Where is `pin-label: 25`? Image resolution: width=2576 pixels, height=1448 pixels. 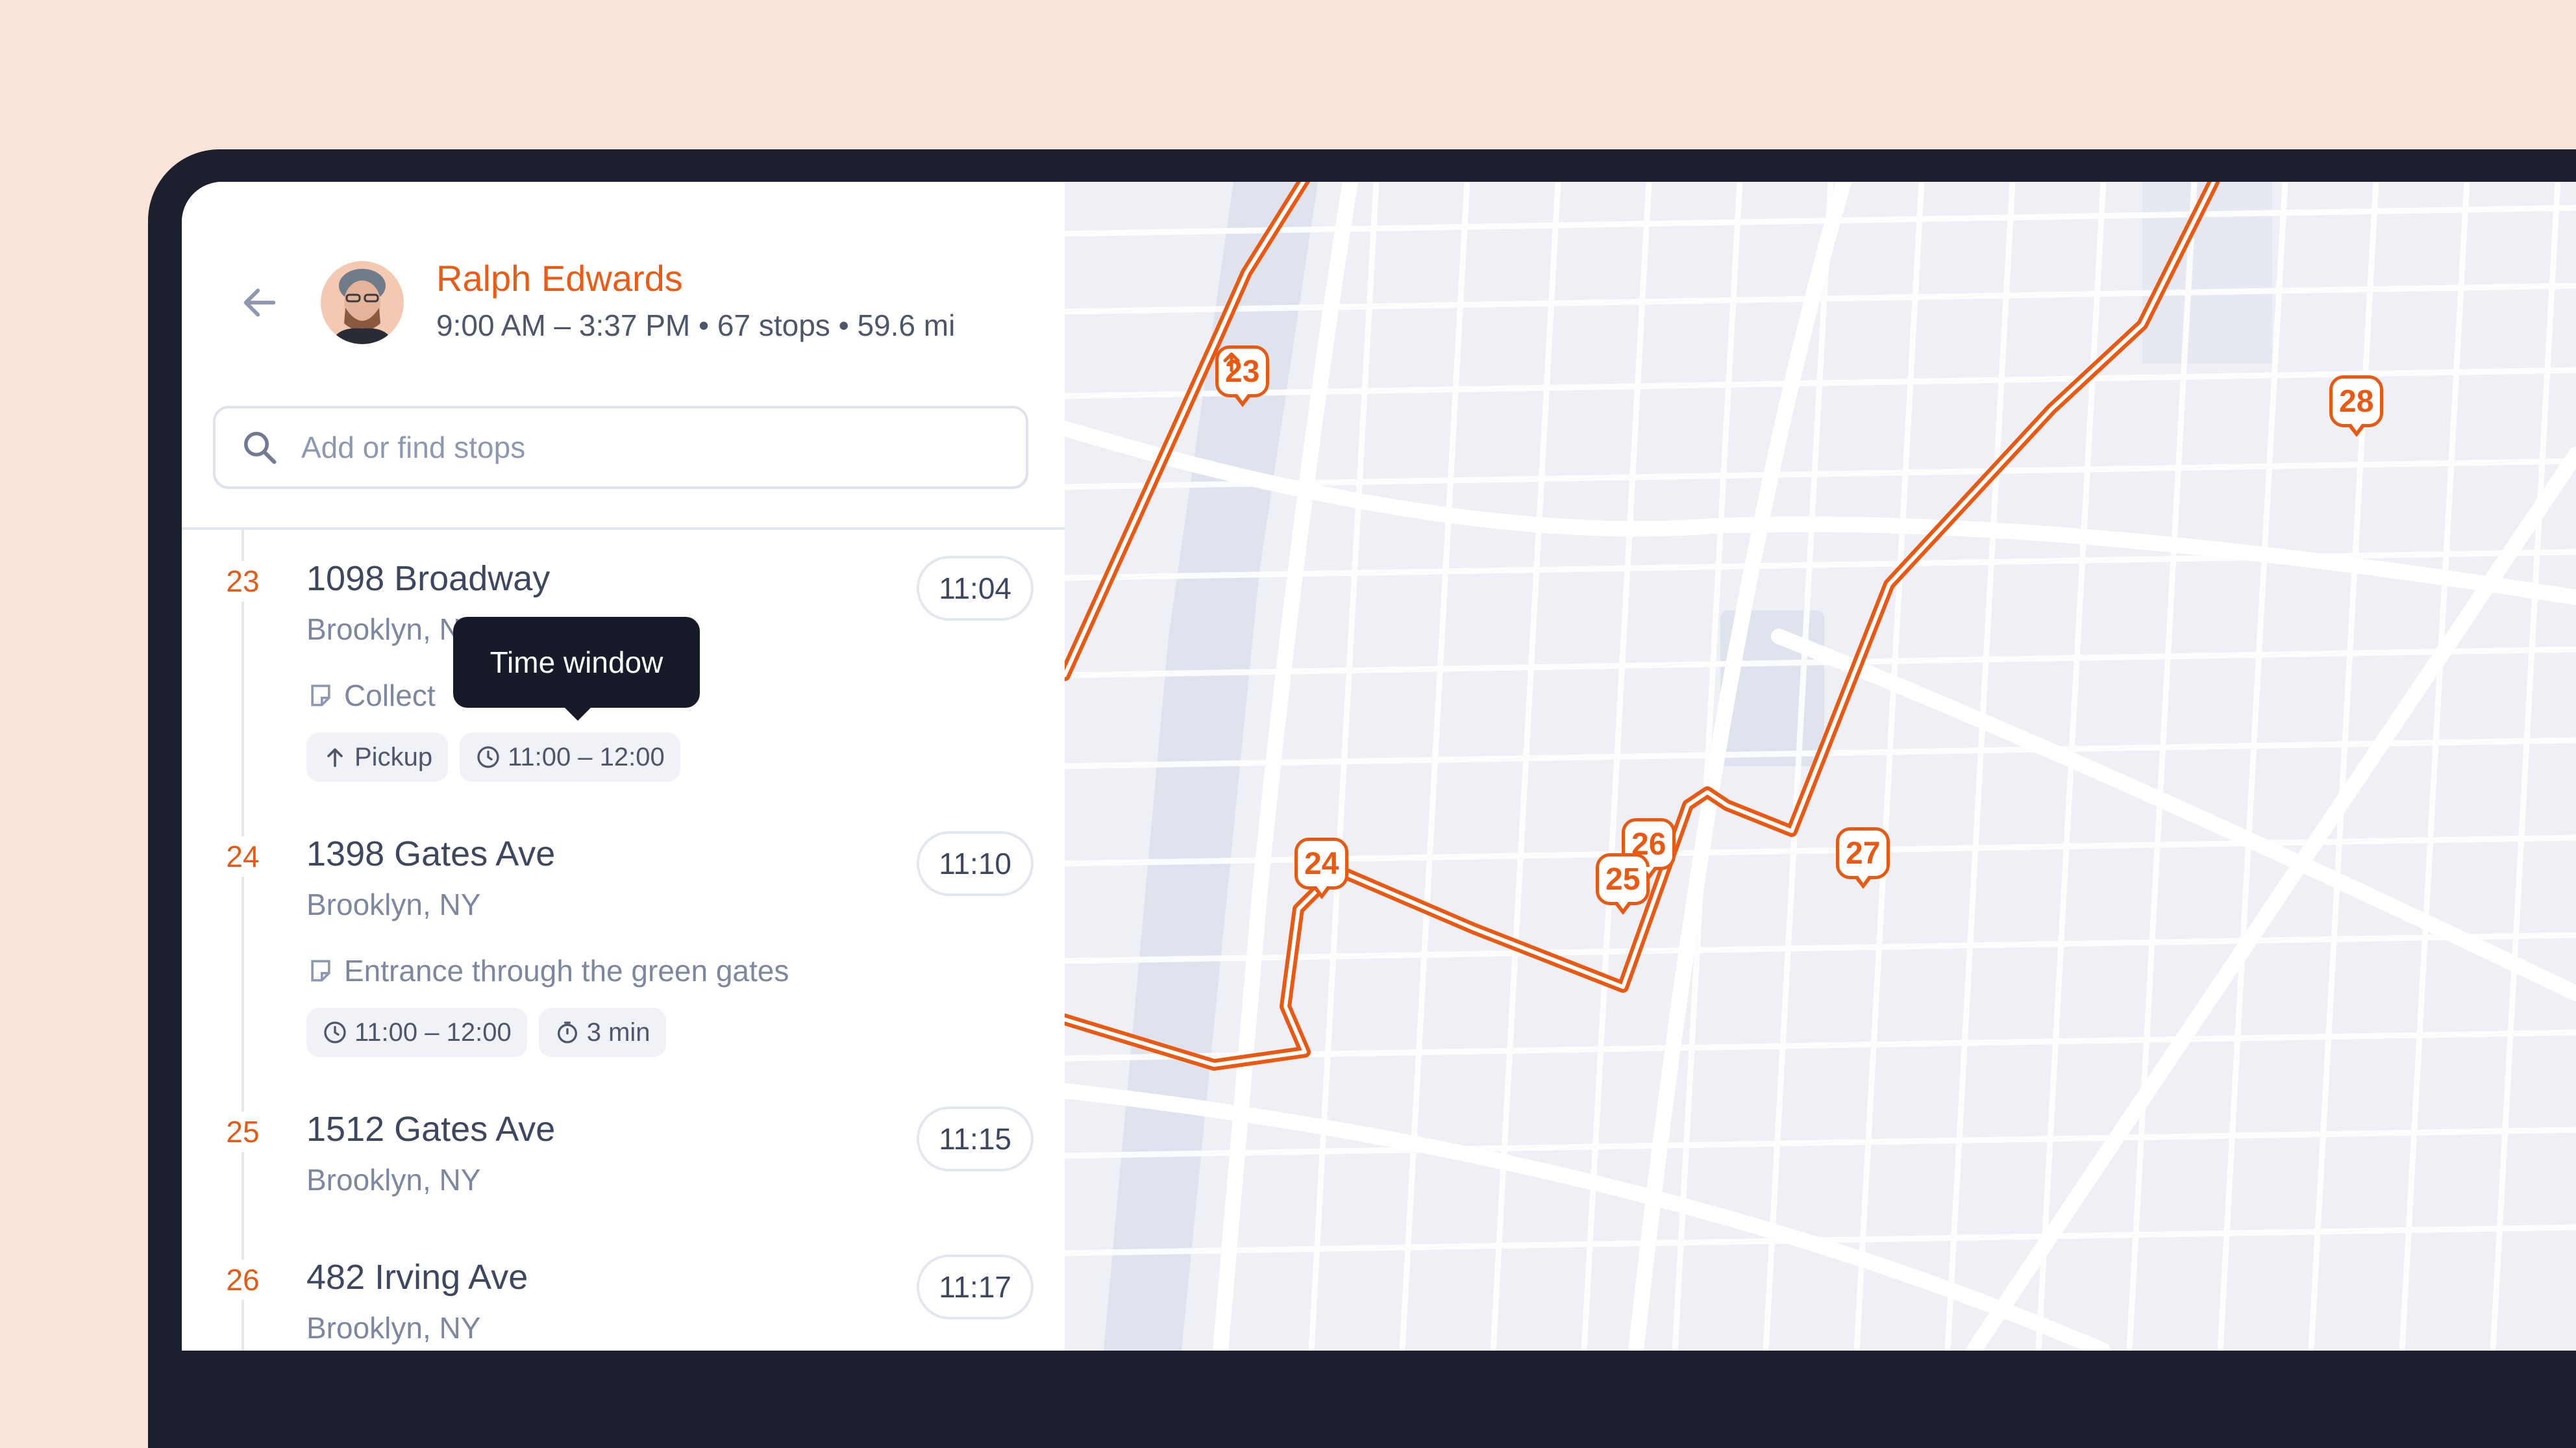 pin-label: 25 is located at coordinates (1623, 880).